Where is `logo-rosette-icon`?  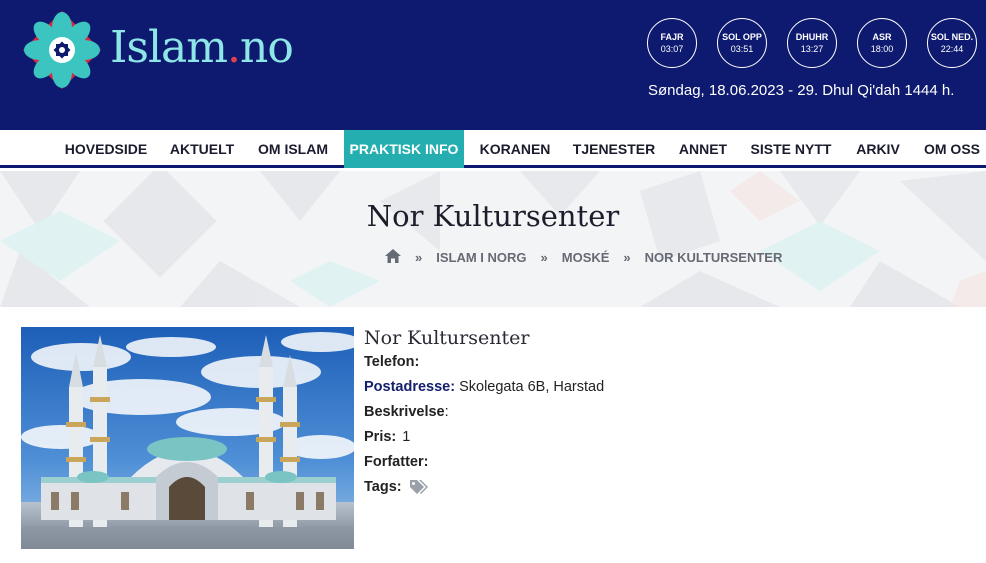
logo-rosette-icon is located at coordinates (62, 50).